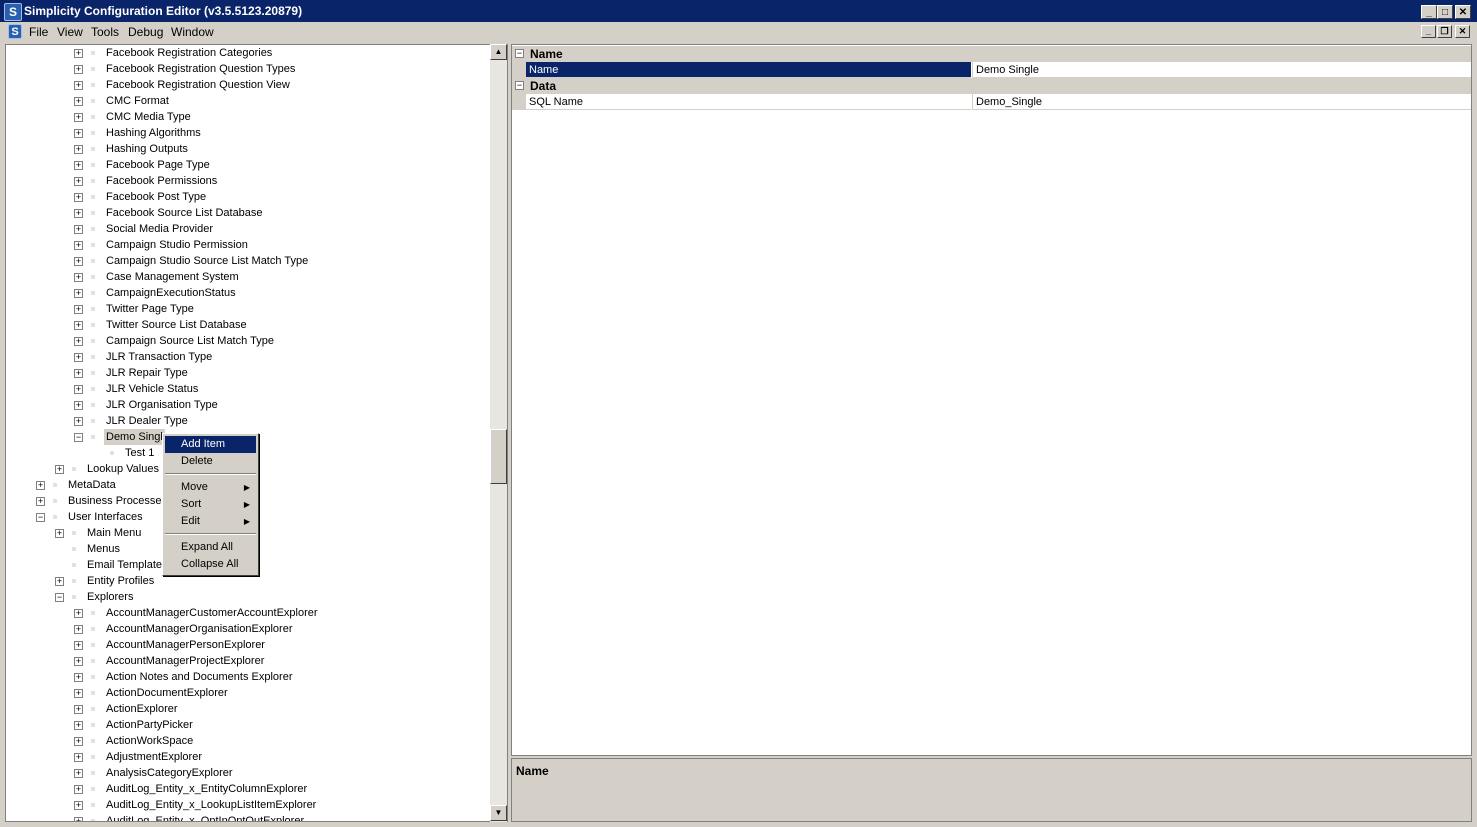 This screenshot has width=1477, height=827. What do you see at coordinates (1221, 102) in the screenshot?
I see `property-value: Demo_Single` at bounding box center [1221, 102].